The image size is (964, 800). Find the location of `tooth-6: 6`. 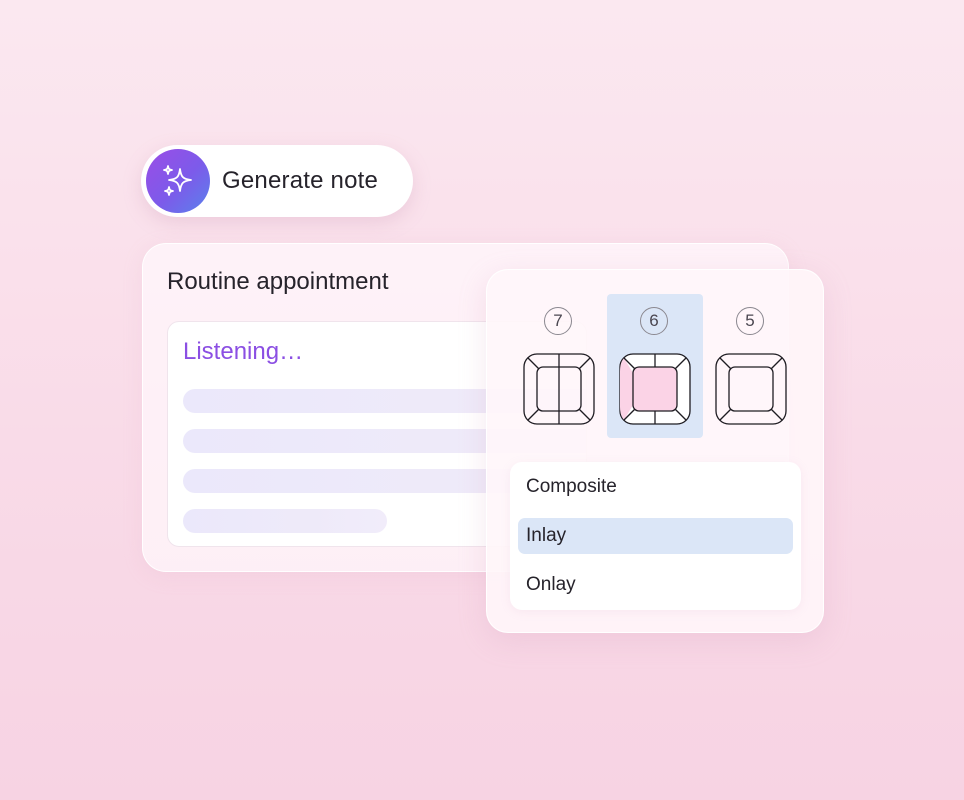

tooth-6: 6 is located at coordinates (655, 366).